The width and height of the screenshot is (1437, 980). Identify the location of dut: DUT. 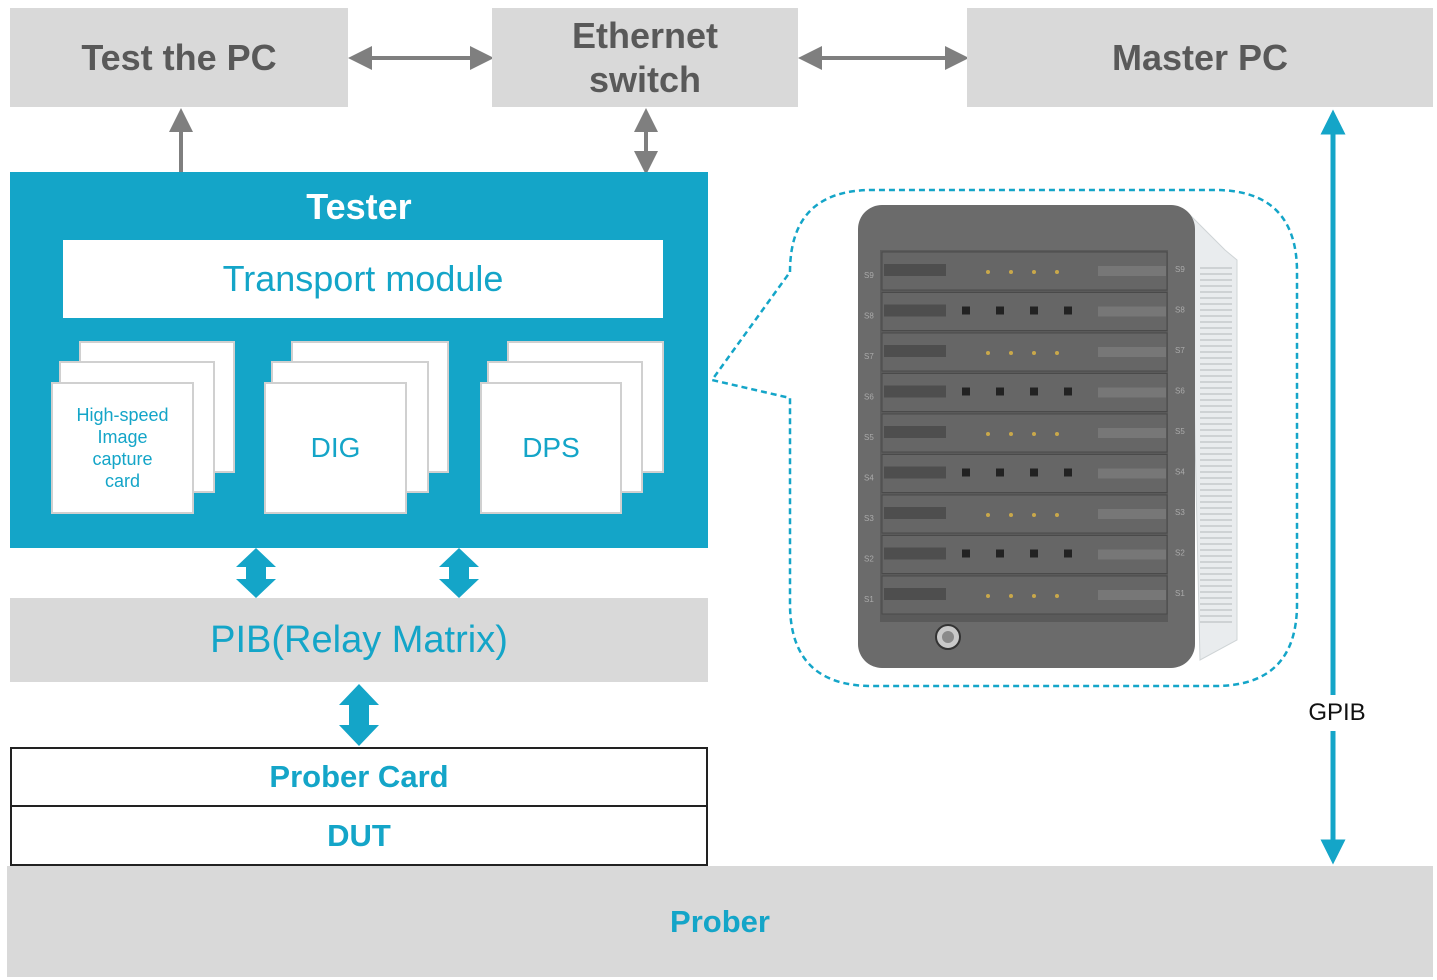
(359, 835).